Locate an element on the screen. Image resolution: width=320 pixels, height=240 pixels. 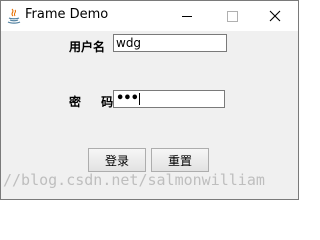
username-label: 用户名 is located at coordinates (87, 47).